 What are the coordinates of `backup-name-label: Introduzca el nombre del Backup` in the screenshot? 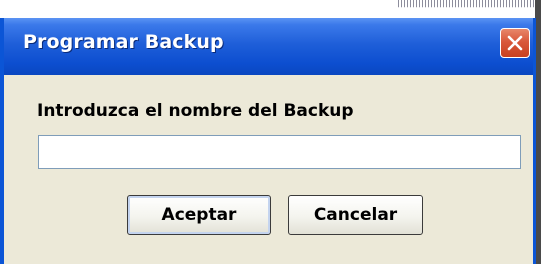 It's located at (195, 111).